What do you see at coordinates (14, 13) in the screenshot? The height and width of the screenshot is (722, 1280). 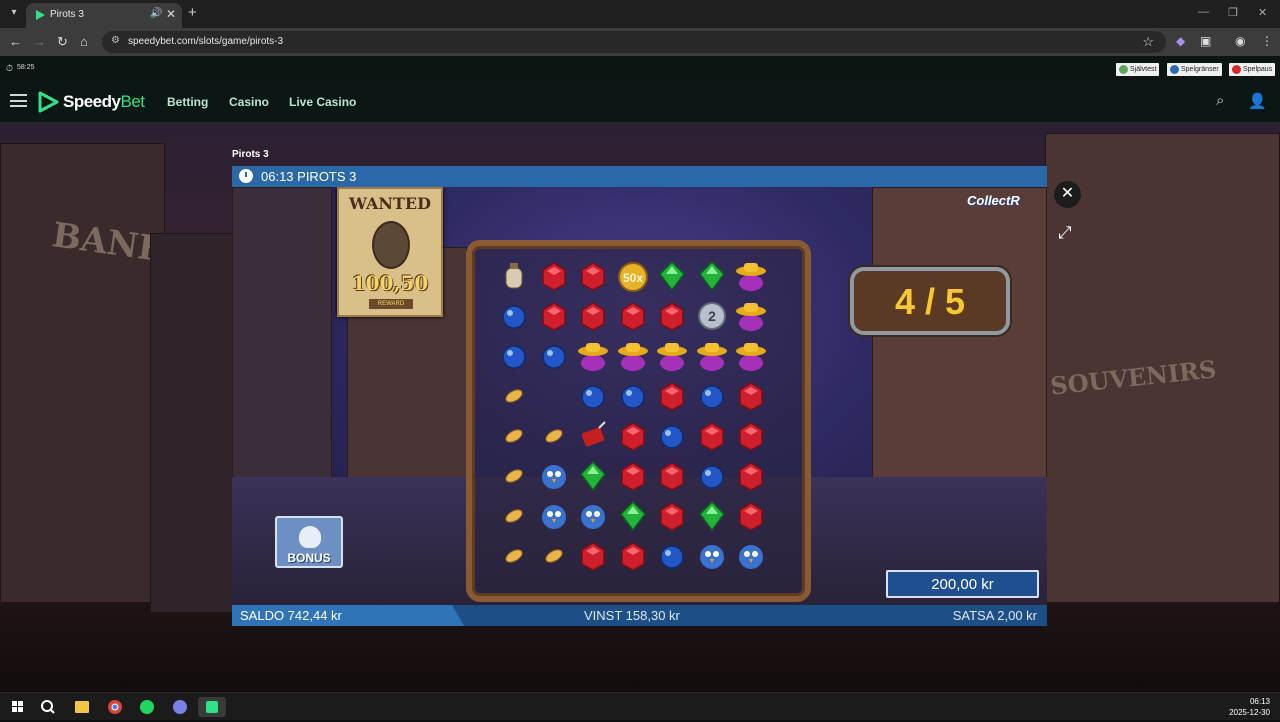 I see `tab-list-icon: ▾` at bounding box center [14, 13].